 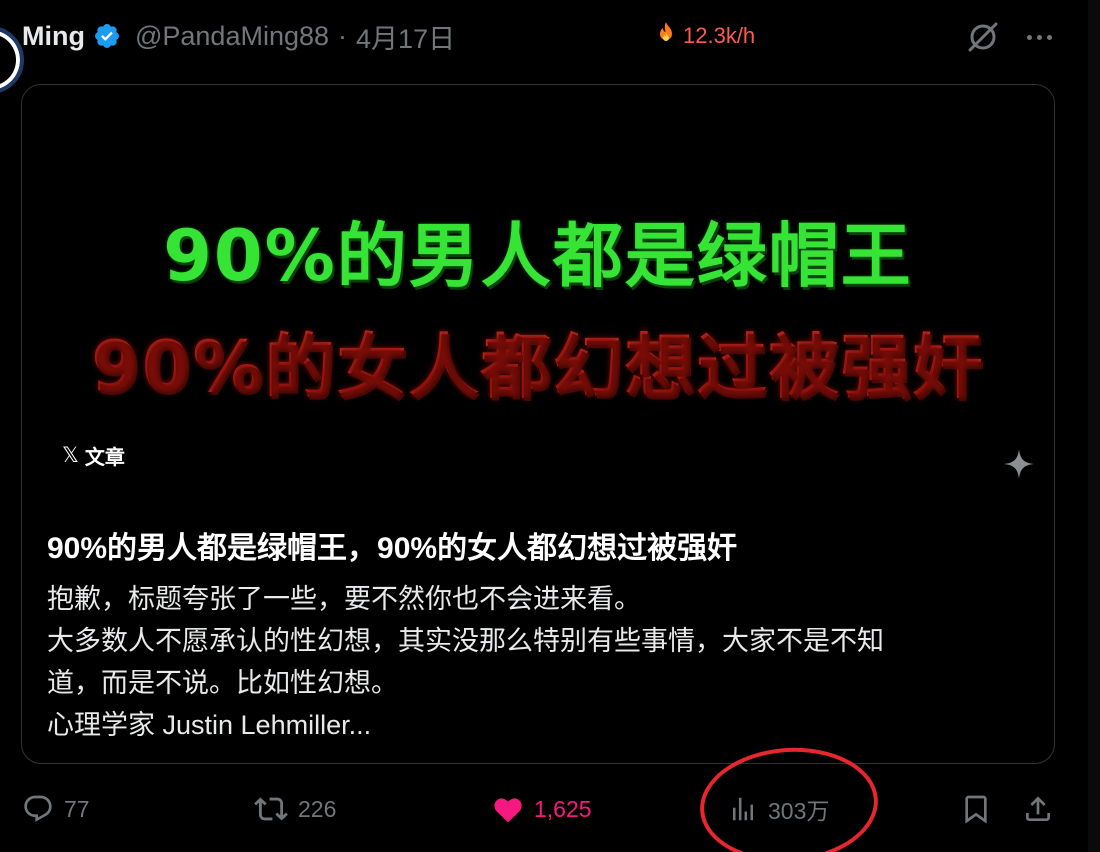 I want to click on share-button, so click(x=1038, y=809).